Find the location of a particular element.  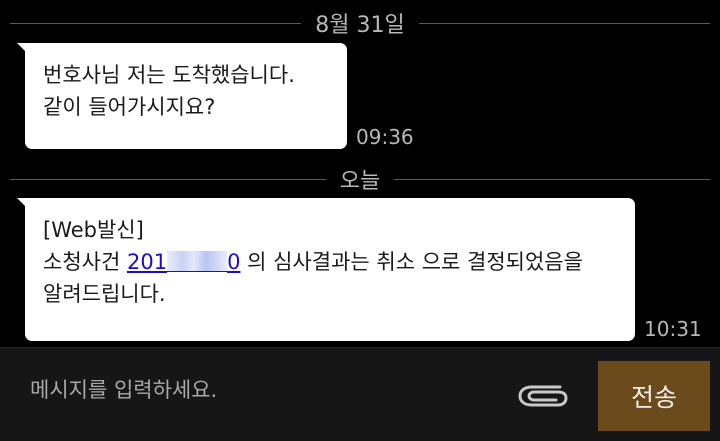

date-label: 오늘 is located at coordinates (360, 181).